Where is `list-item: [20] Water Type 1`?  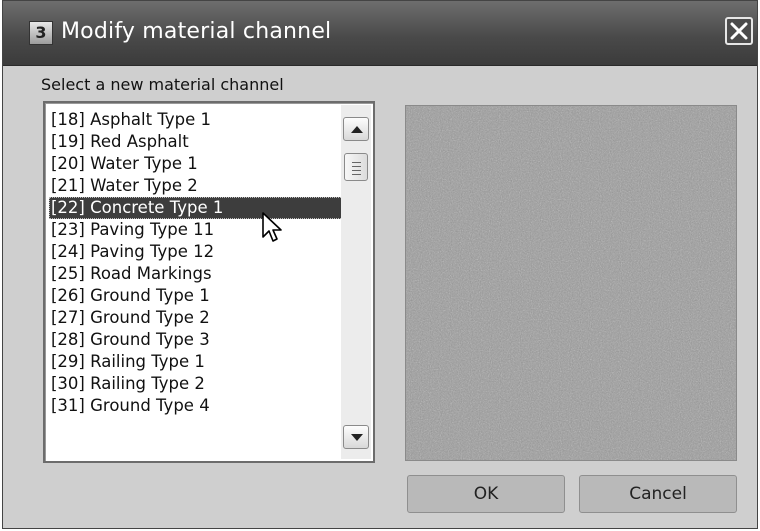
list-item: [20] Water Type 1 is located at coordinates (196, 164).